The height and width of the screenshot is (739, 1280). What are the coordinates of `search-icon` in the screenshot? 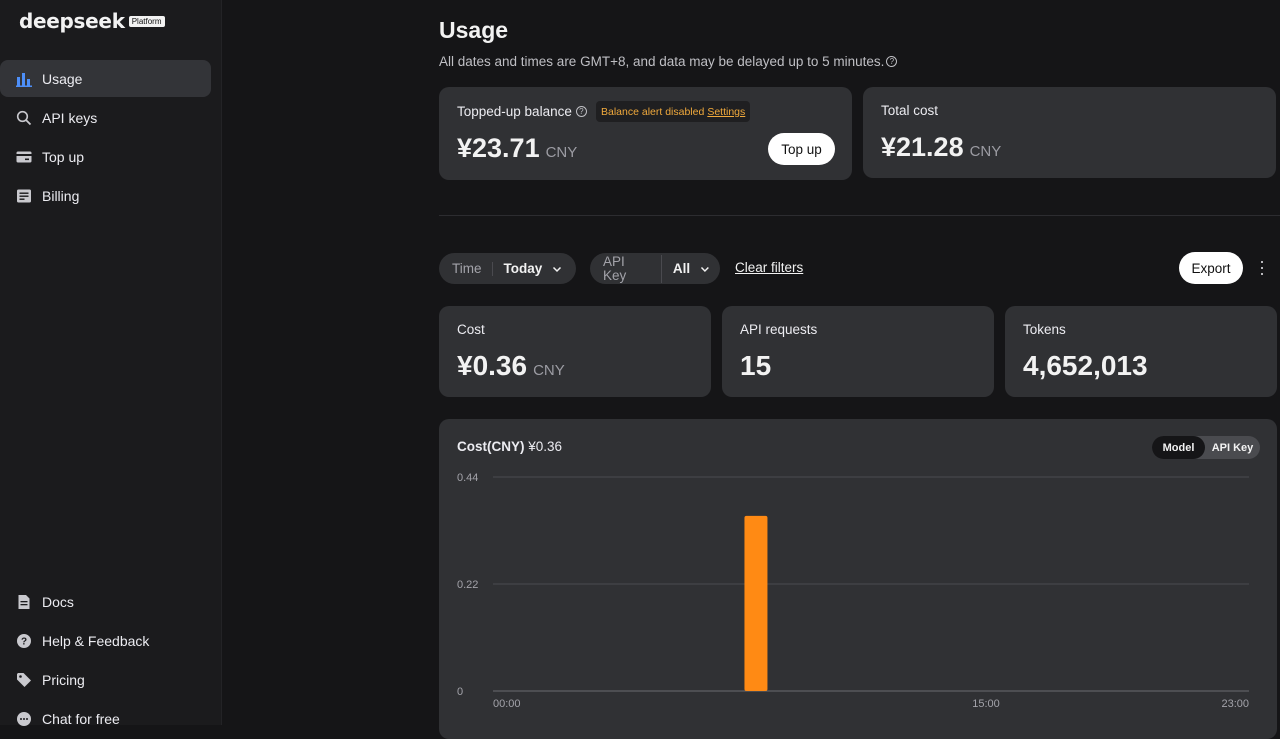 It's located at (24, 118).